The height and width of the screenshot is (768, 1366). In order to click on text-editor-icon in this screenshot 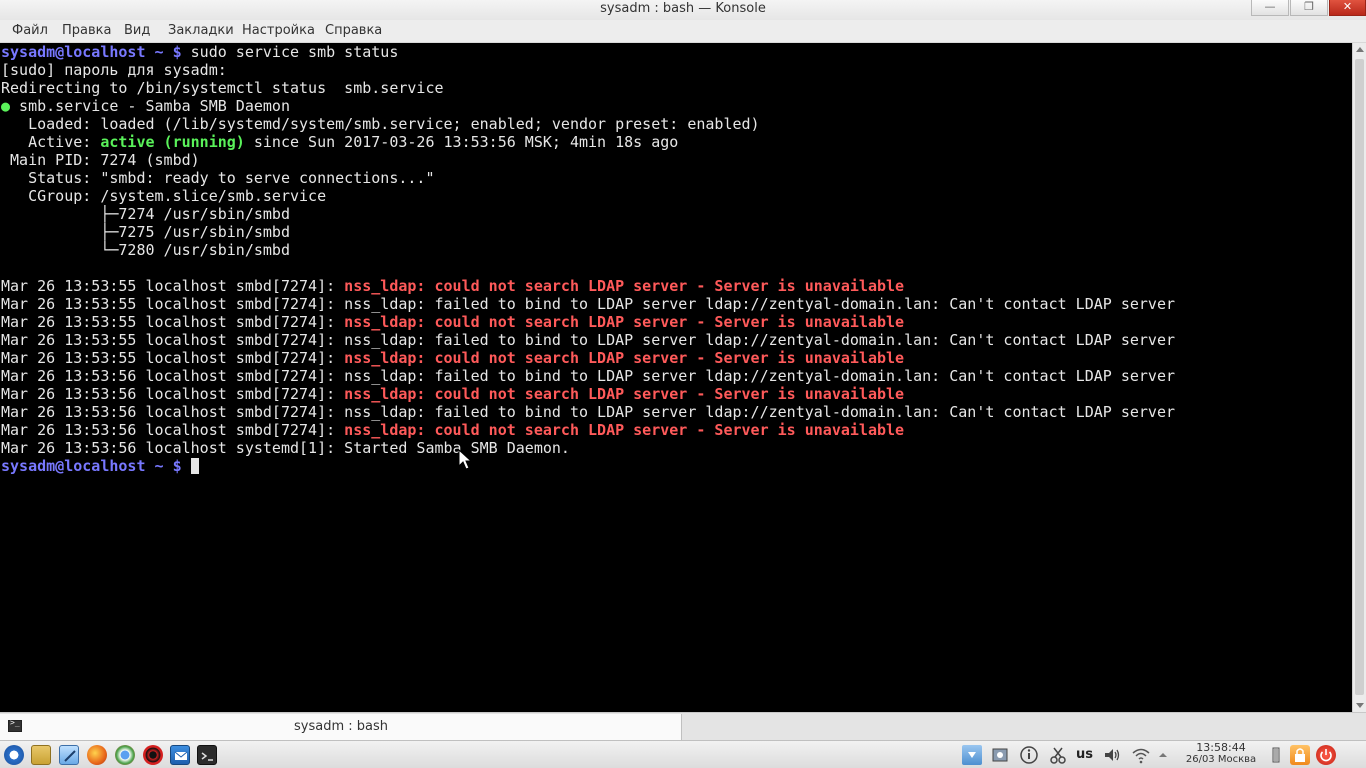, I will do `click(69, 755)`.